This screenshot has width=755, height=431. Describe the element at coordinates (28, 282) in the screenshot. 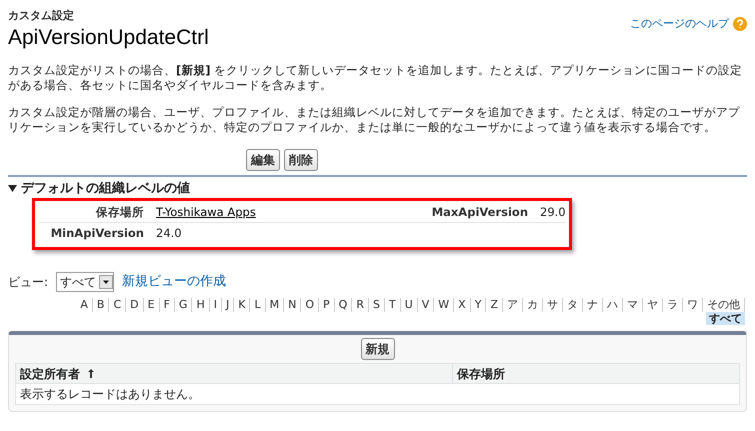

I see `view-label: ビュー:` at that location.